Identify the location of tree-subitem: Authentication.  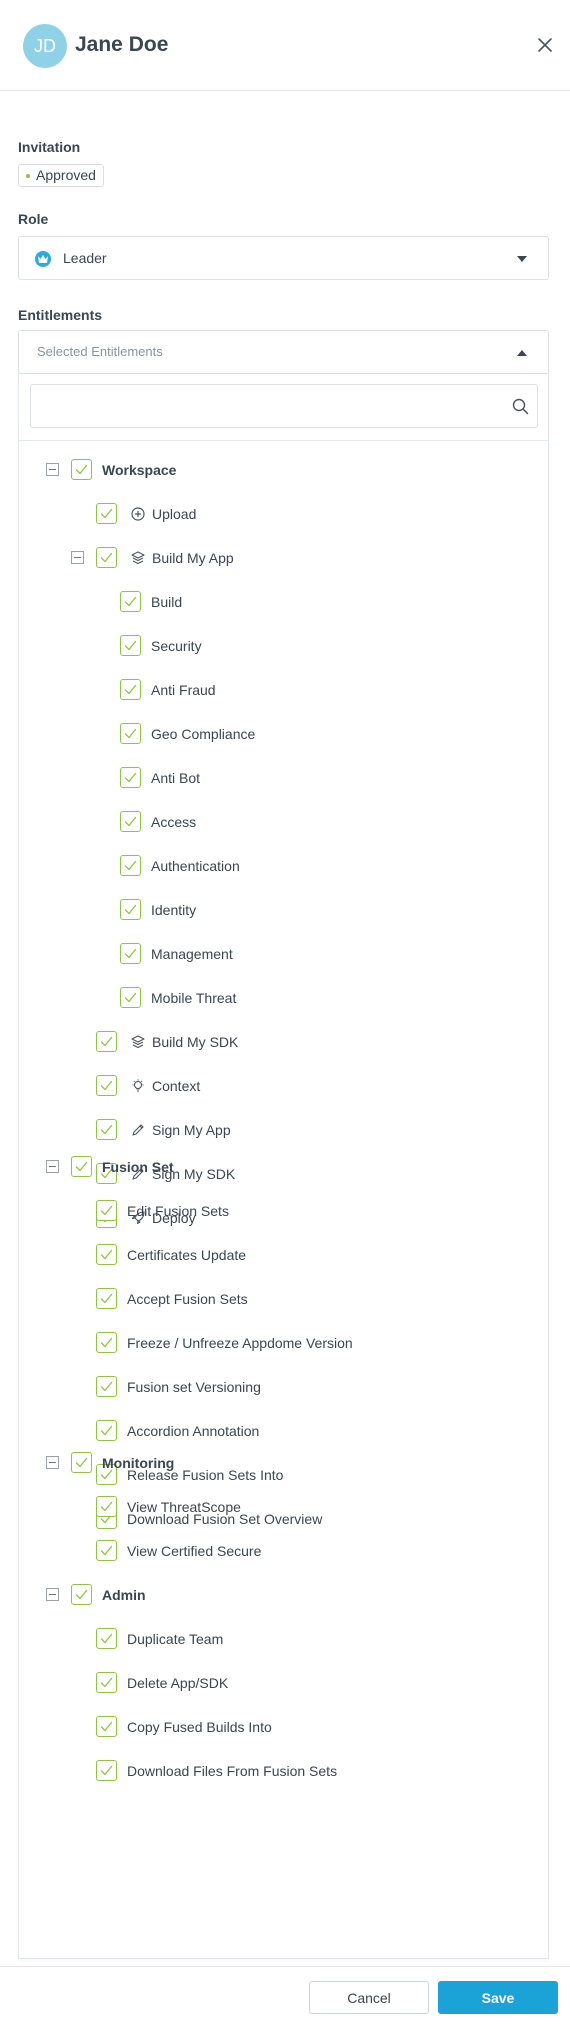
(283, 867).